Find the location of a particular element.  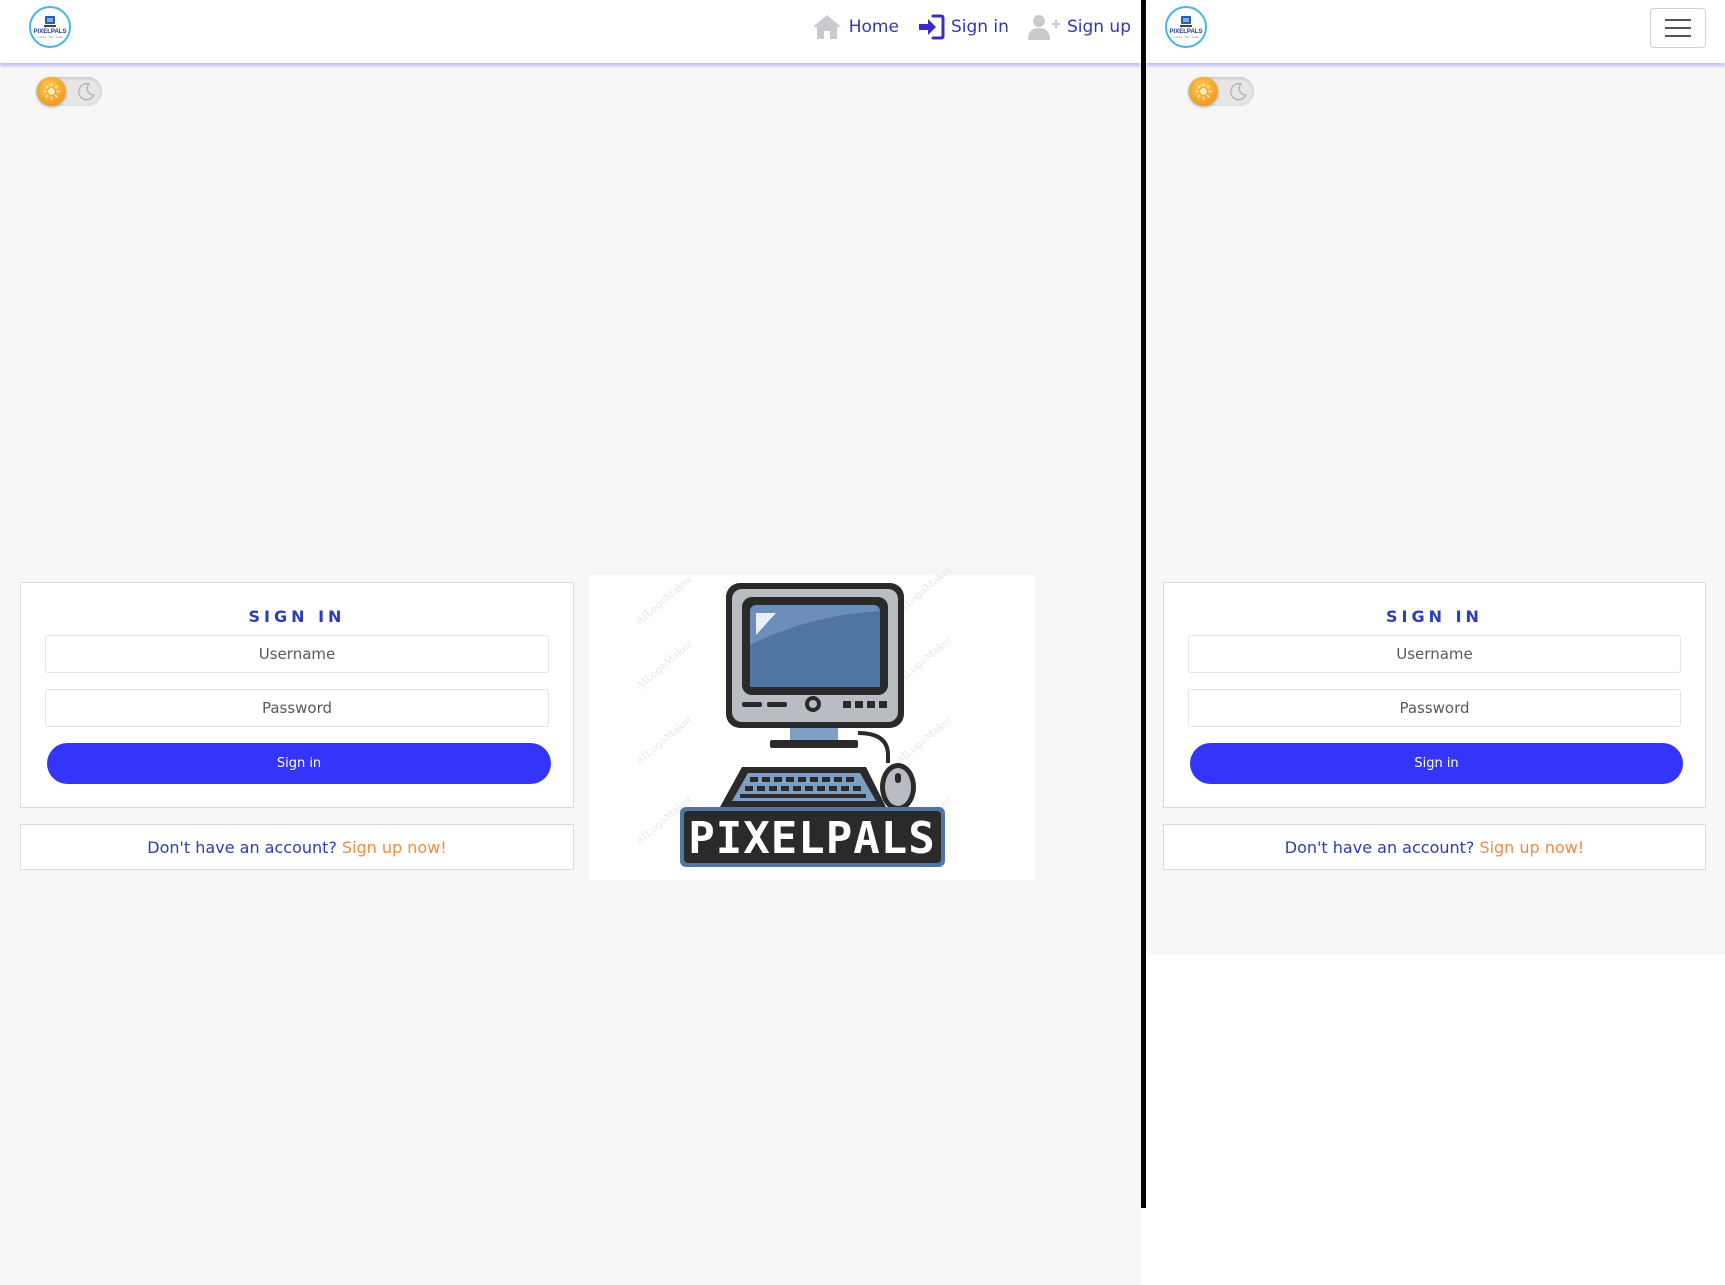

nav-signup-label: Sign up is located at coordinates (1098, 27).